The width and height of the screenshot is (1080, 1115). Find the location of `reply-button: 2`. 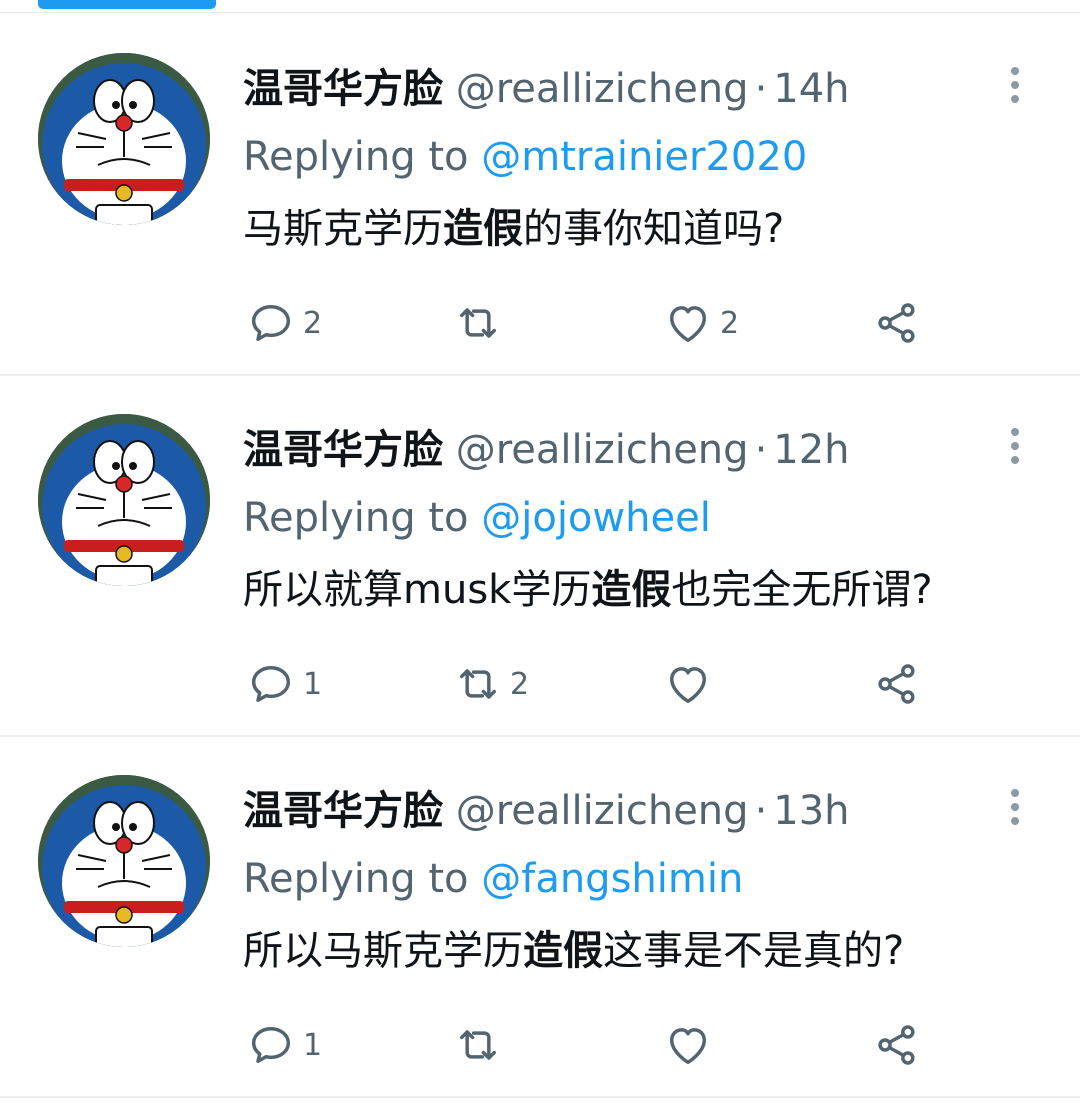

reply-button: 2 is located at coordinates (283, 323).